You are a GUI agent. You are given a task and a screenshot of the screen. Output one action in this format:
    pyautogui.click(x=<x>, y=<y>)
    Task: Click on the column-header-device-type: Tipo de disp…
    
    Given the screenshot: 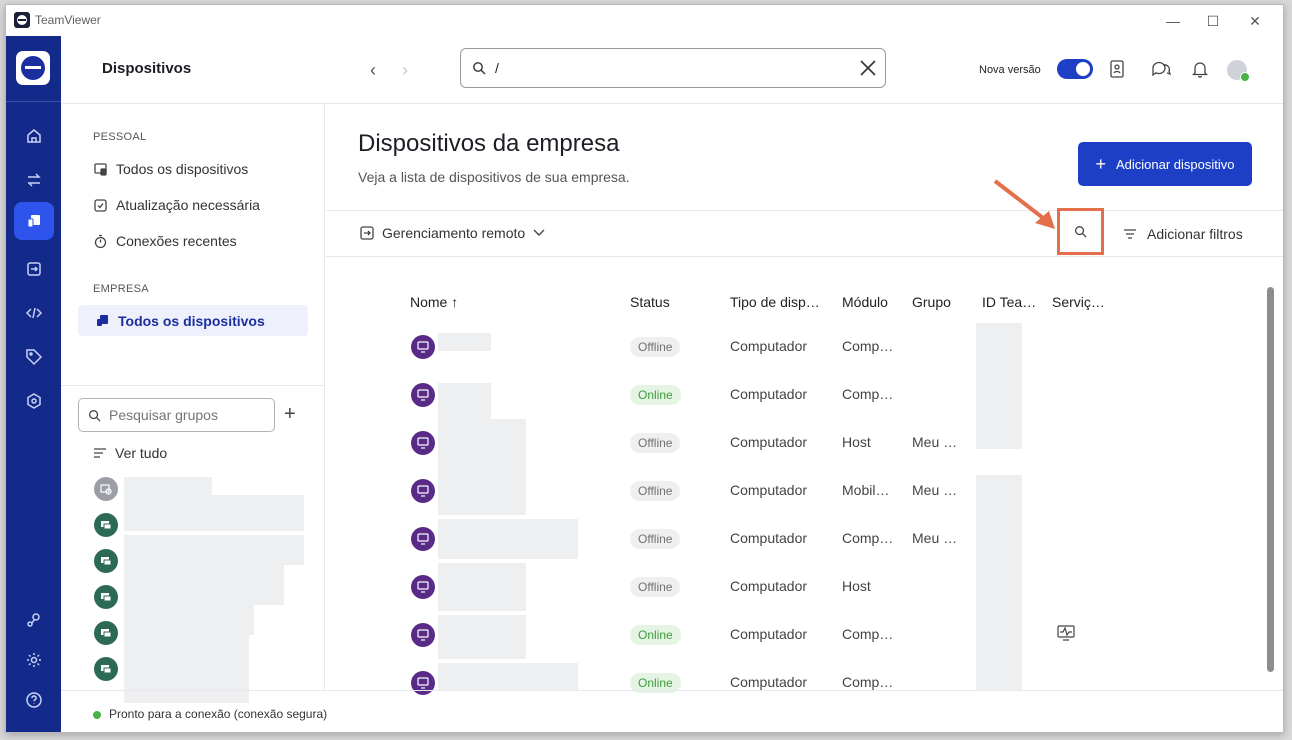 What is the action you would take?
    pyautogui.click(x=775, y=302)
    